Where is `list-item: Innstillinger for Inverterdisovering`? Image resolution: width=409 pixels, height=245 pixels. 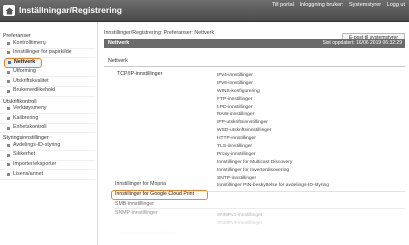 list-item: Innstillinger for Inverterdisovering is located at coordinates (253, 170).